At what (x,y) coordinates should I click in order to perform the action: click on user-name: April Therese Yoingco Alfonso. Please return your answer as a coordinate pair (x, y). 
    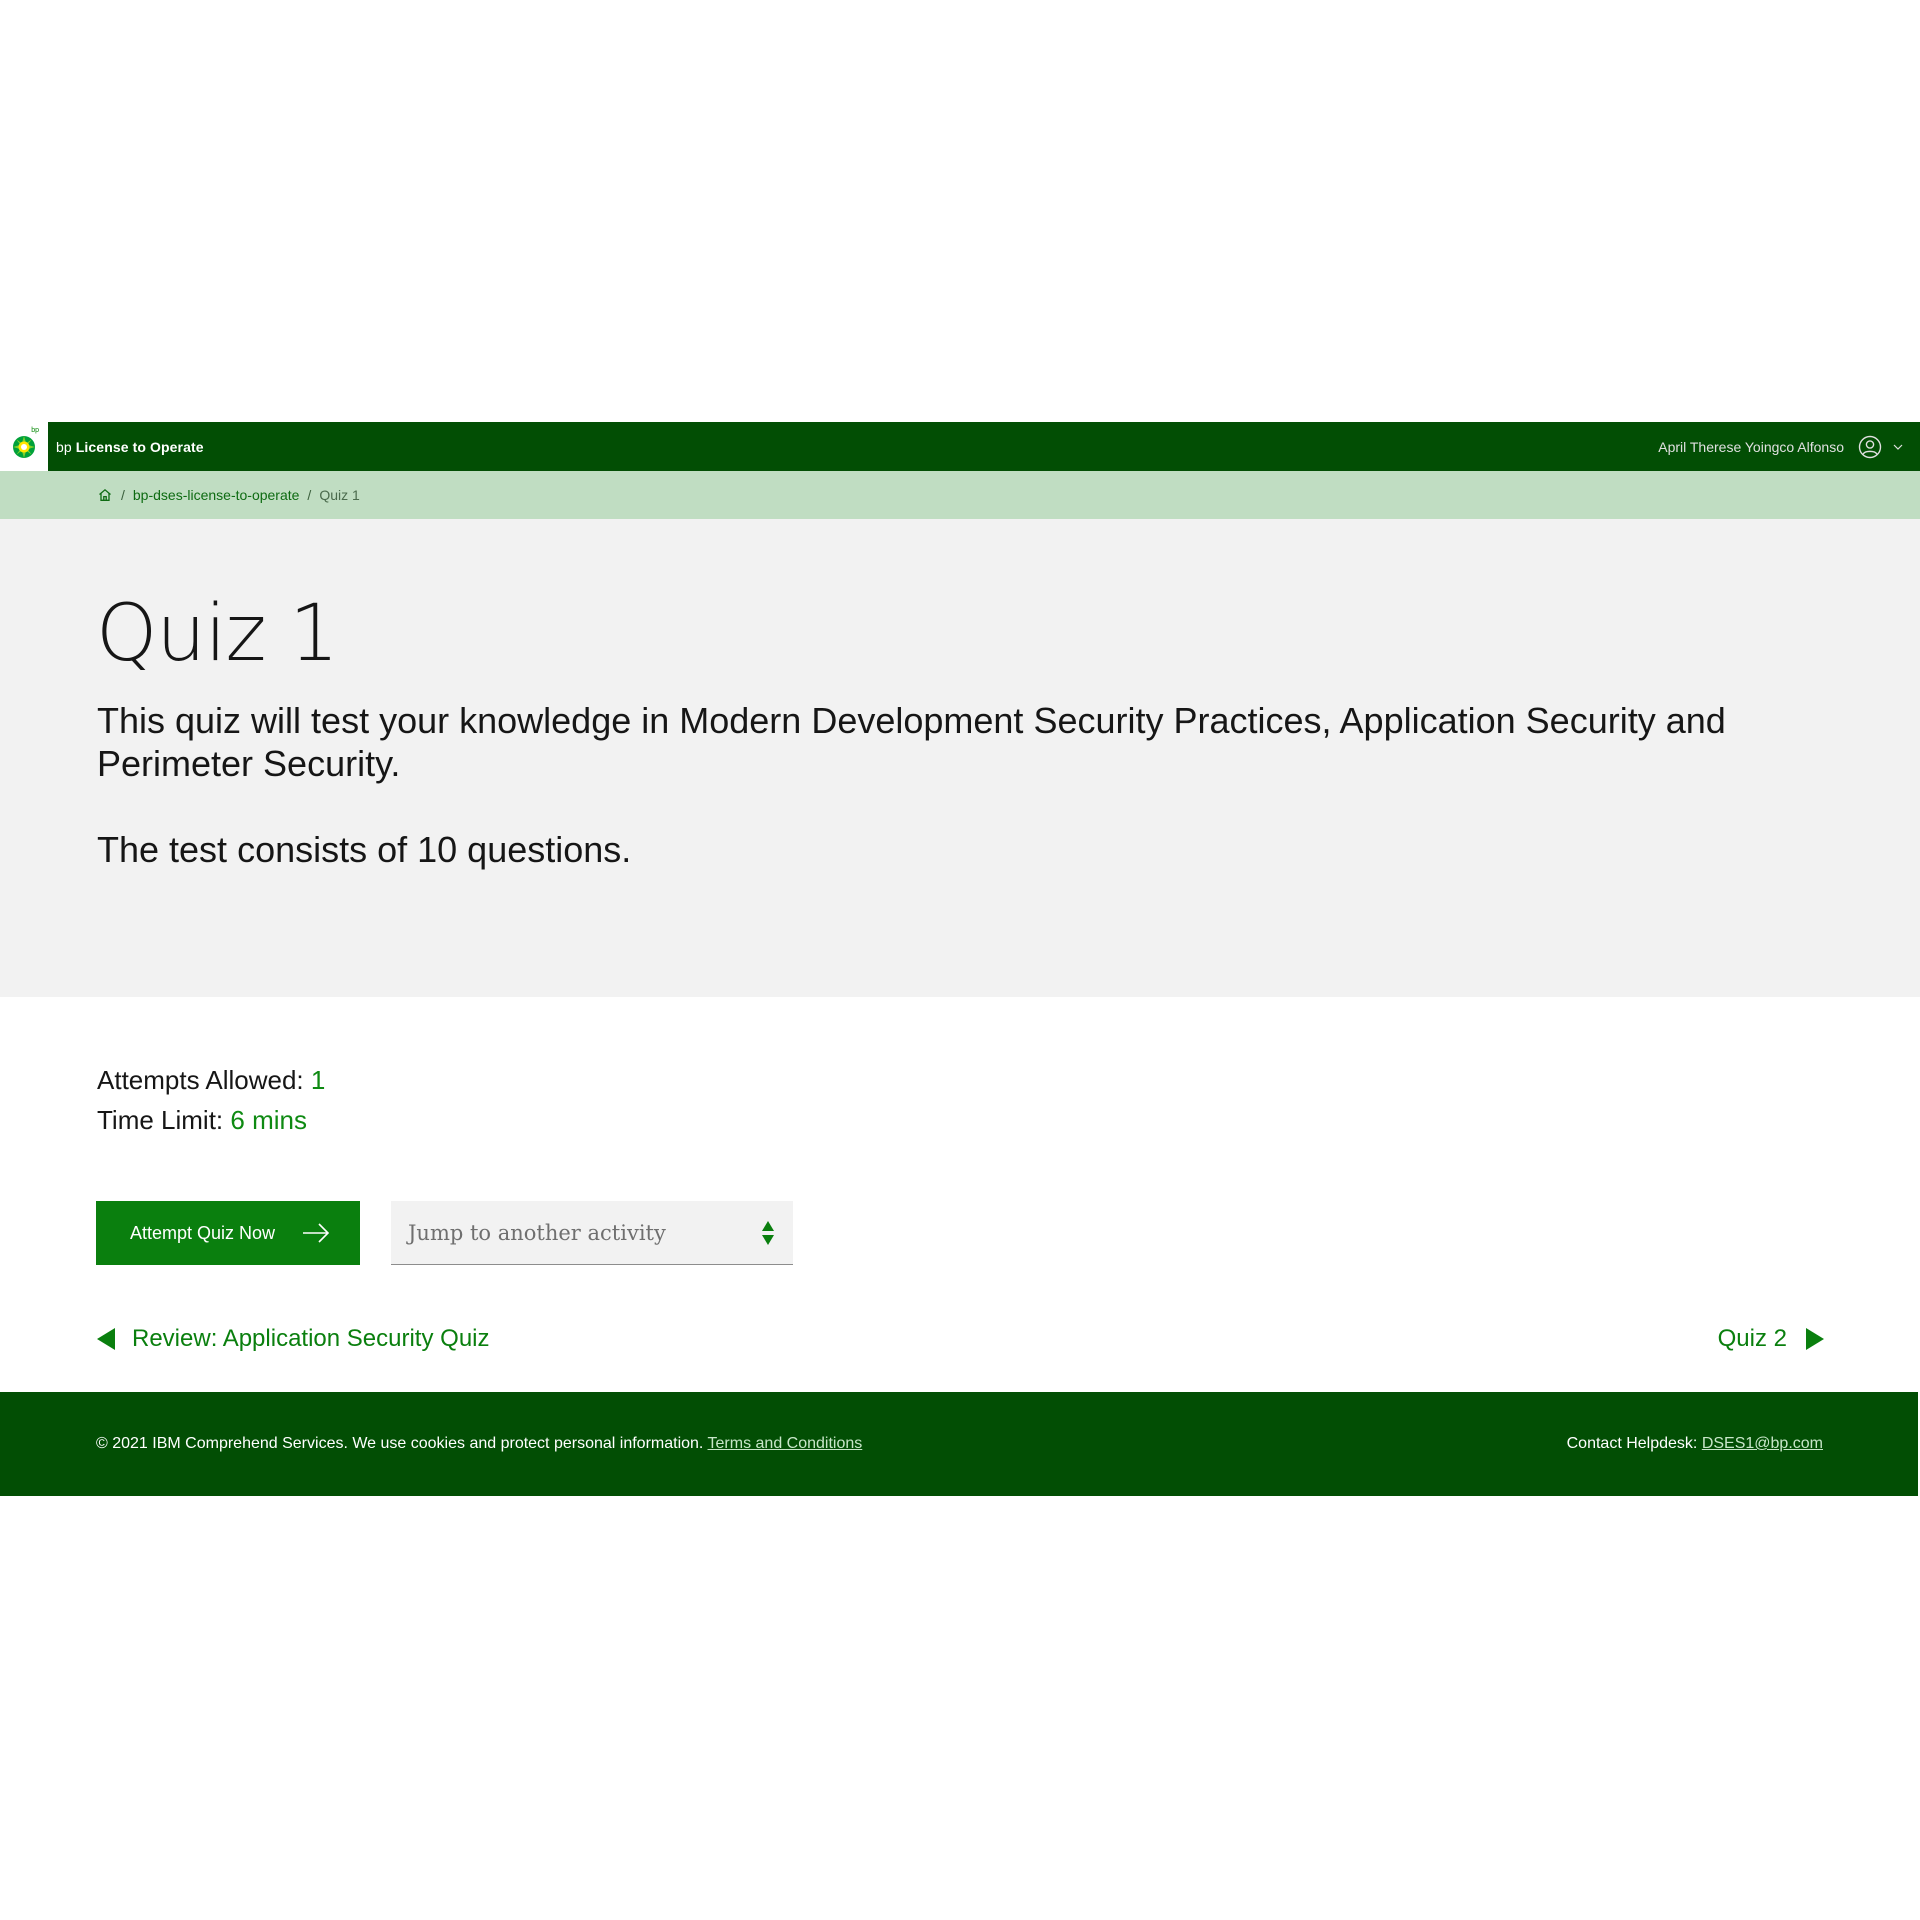
    Looking at the image, I should click on (1751, 446).